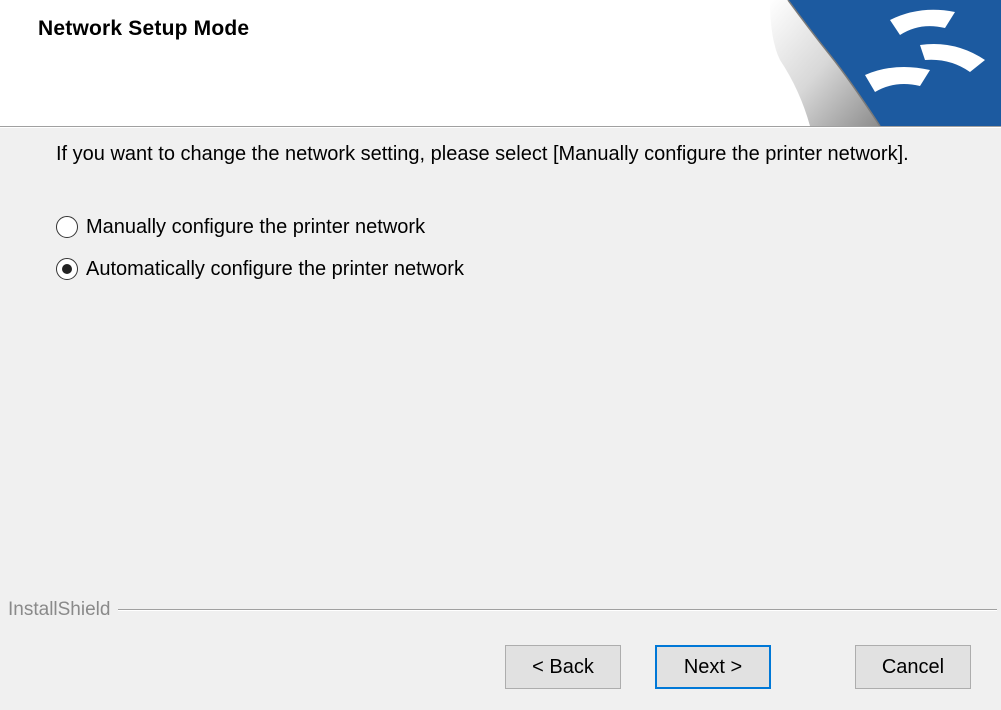 This screenshot has height=710, width=1001. I want to click on divider-line-highlight, so click(502, 610).